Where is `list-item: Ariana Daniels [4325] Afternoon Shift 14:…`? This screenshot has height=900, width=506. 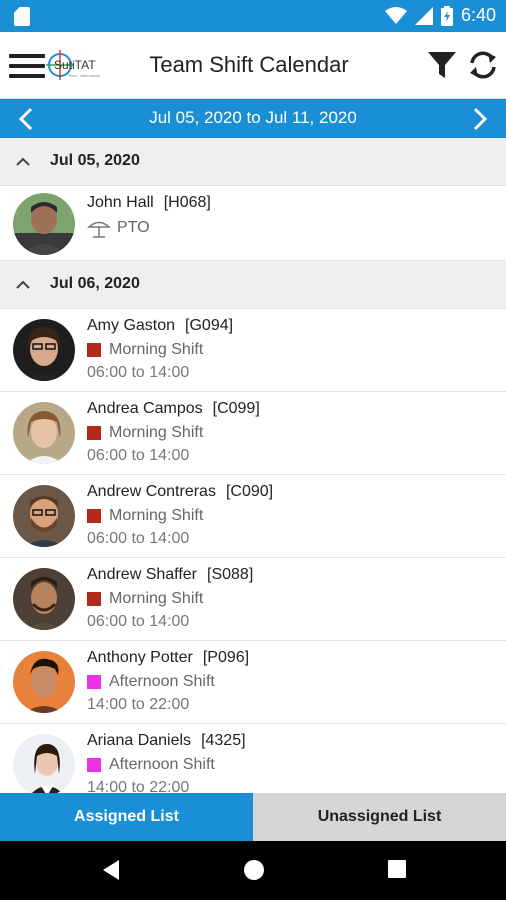 list-item: Ariana Daniels [4325] Afternoon Shift 14:… is located at coordinates (253, 758).